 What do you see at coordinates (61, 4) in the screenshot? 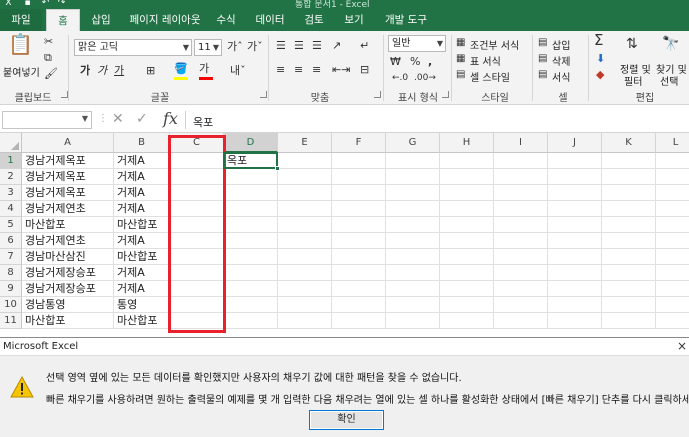
I see `redo-icon: ↷` at bounding box center [61, 4].